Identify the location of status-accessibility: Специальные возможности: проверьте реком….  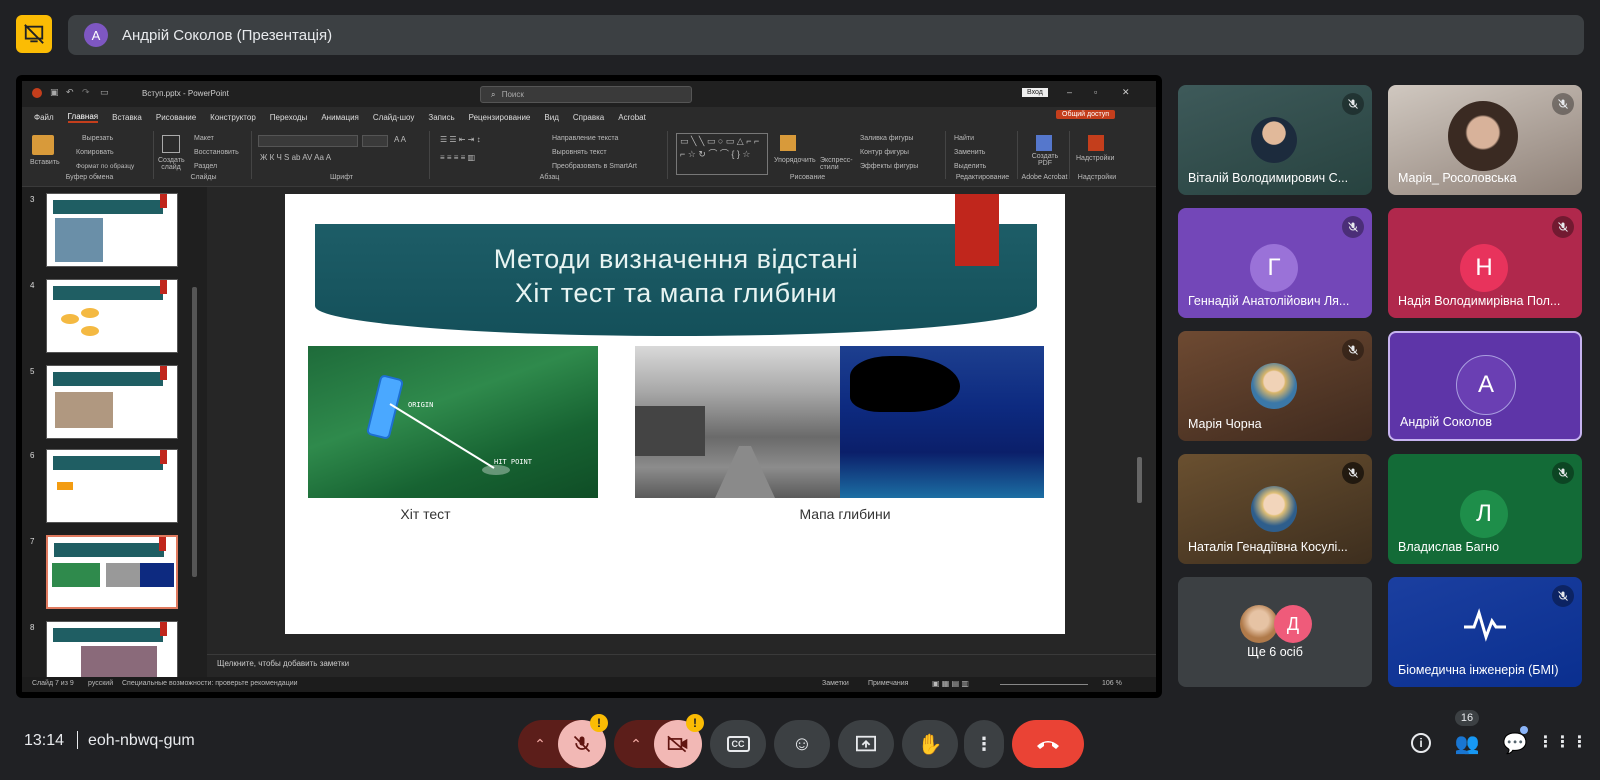
(210, 683).